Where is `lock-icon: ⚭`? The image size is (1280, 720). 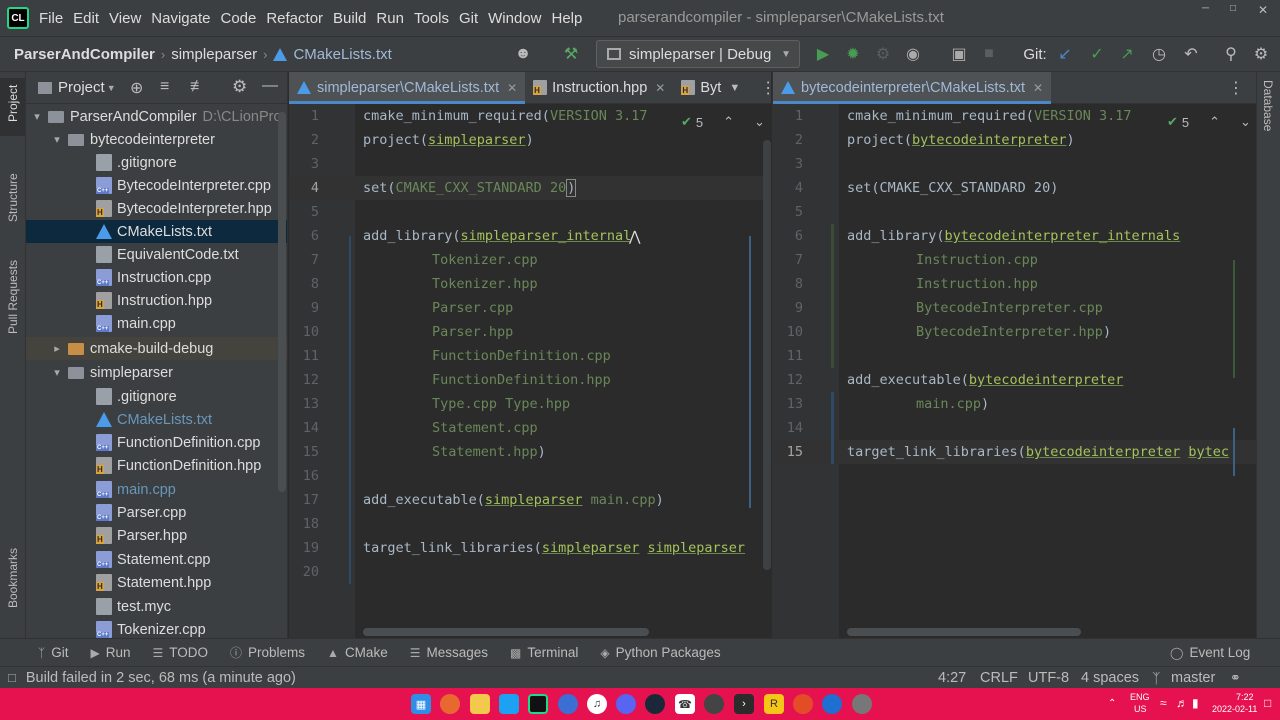 lock-icon: ⚭ is located at coordinates (1235, 678).